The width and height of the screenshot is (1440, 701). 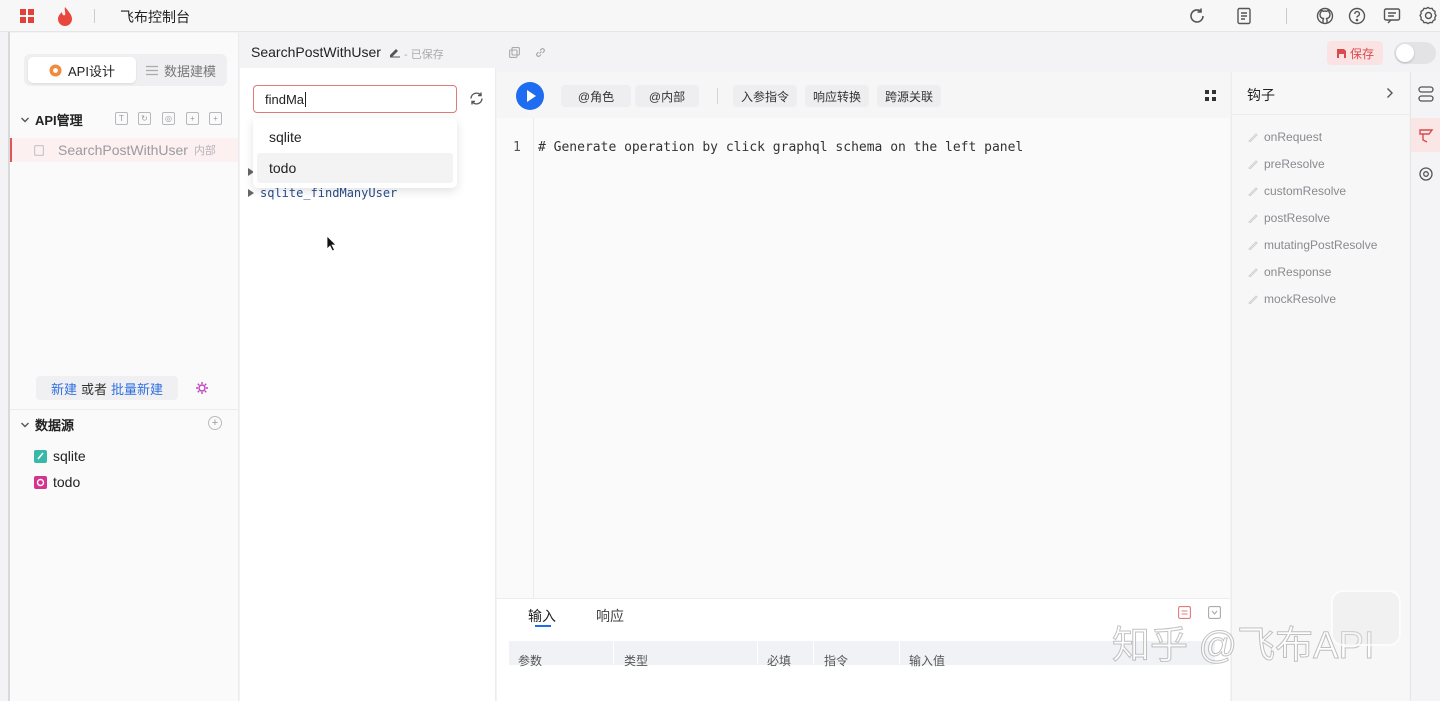 What do you see at coordinates (1289, 272) in the screenshot?
I see `hook-onresponse: onResponse` at bounding box center [1289, 272].